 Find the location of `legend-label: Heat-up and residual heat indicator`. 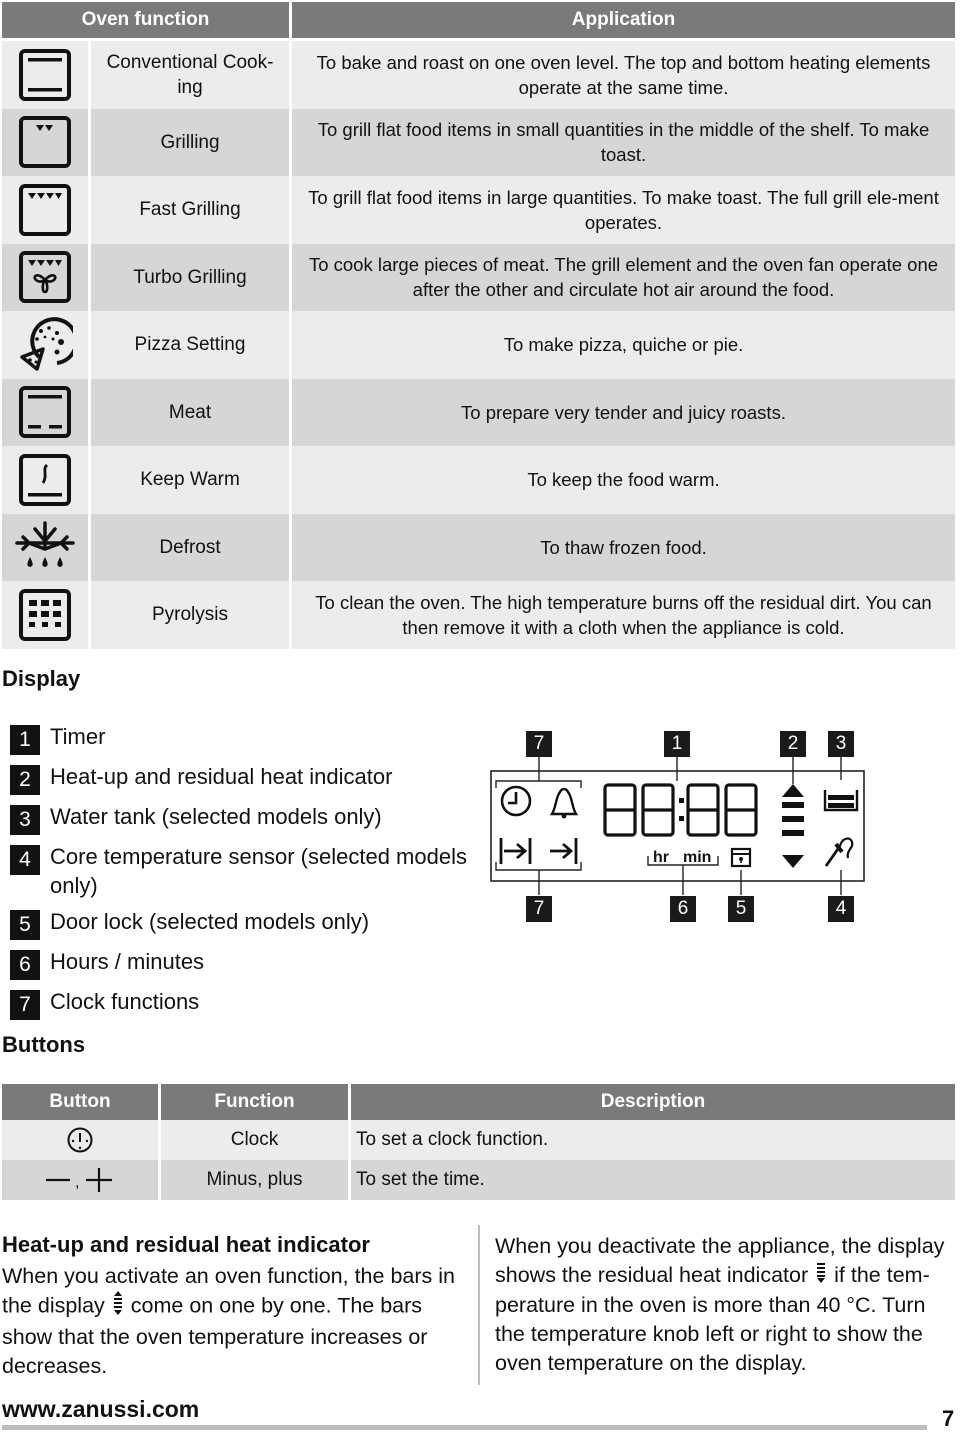

legend-label: Heat-up and residual heat indicator is located at coordinates (221, 776).